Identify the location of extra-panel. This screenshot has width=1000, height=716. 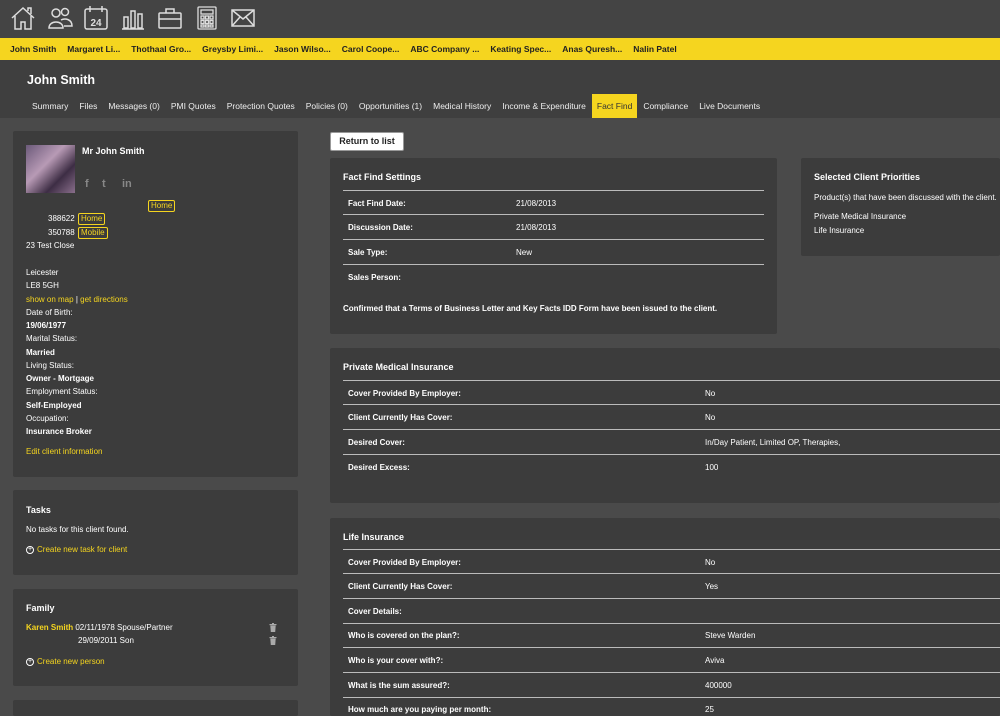
(155, 708).